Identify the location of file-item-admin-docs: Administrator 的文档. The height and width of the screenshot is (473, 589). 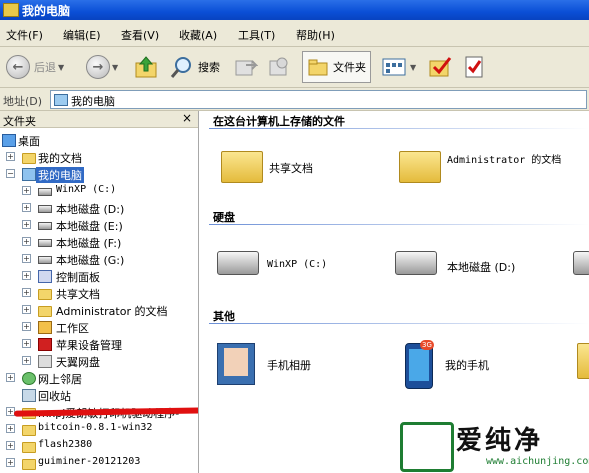
(492, 169).